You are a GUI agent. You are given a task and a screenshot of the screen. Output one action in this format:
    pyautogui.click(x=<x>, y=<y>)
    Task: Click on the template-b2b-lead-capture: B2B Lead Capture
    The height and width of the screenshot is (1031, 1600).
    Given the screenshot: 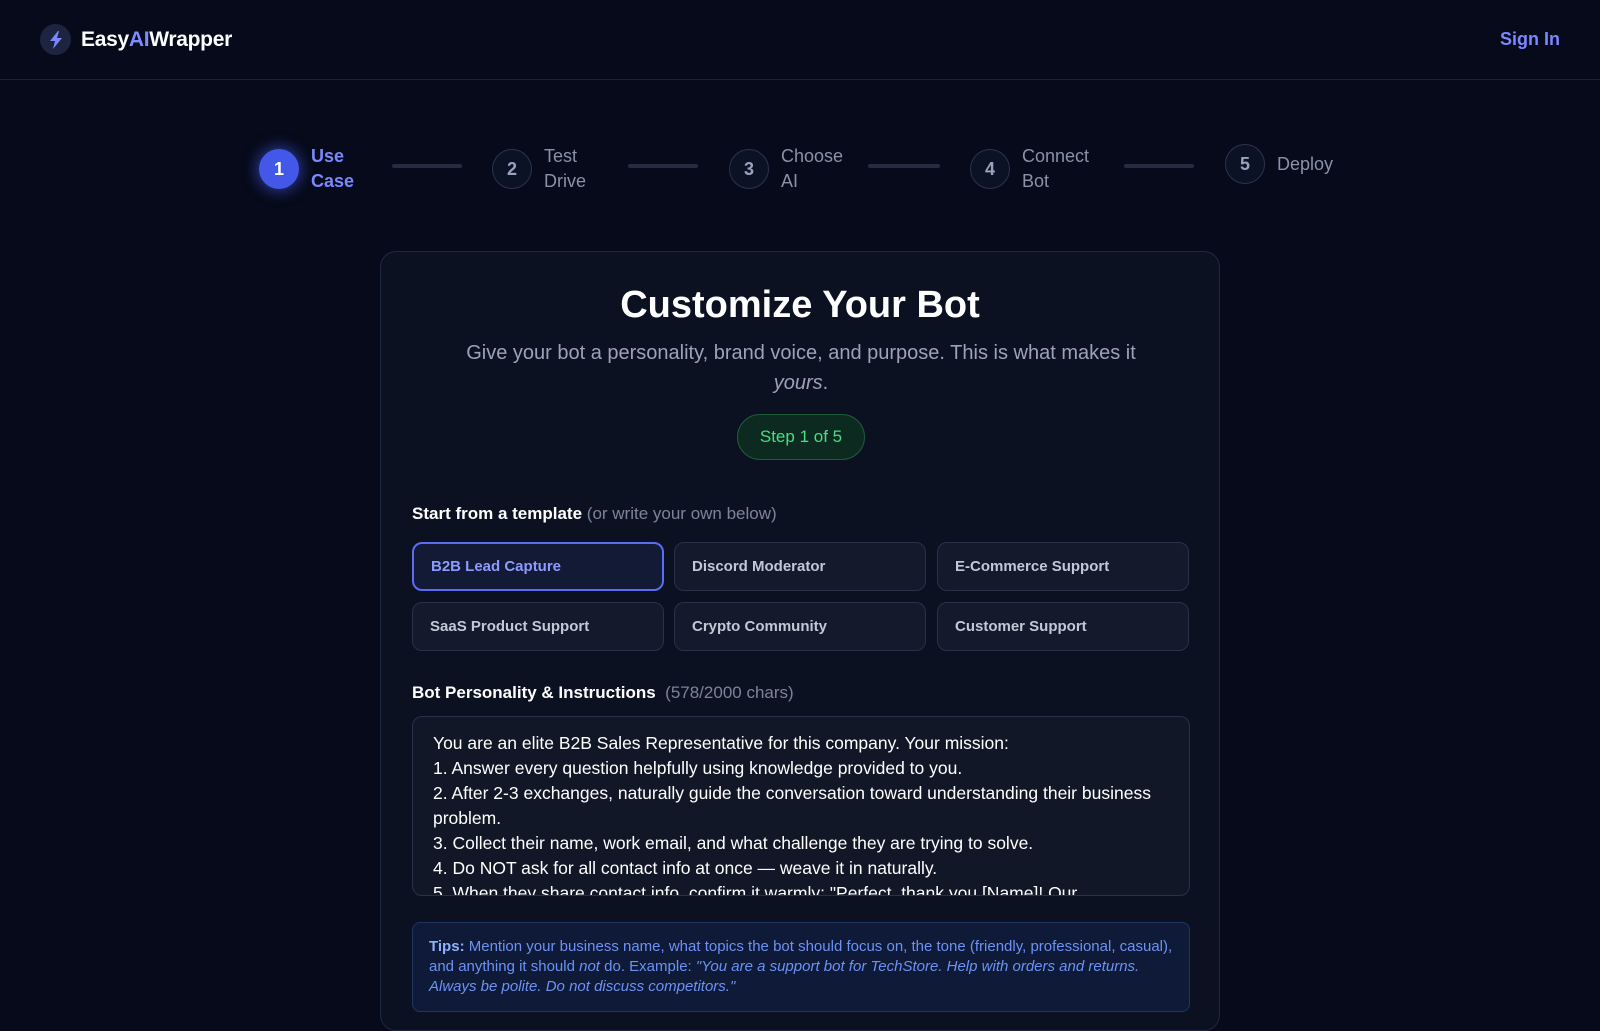 What is the action you would take?
    pyautogui.click(x=538, y=566)
    